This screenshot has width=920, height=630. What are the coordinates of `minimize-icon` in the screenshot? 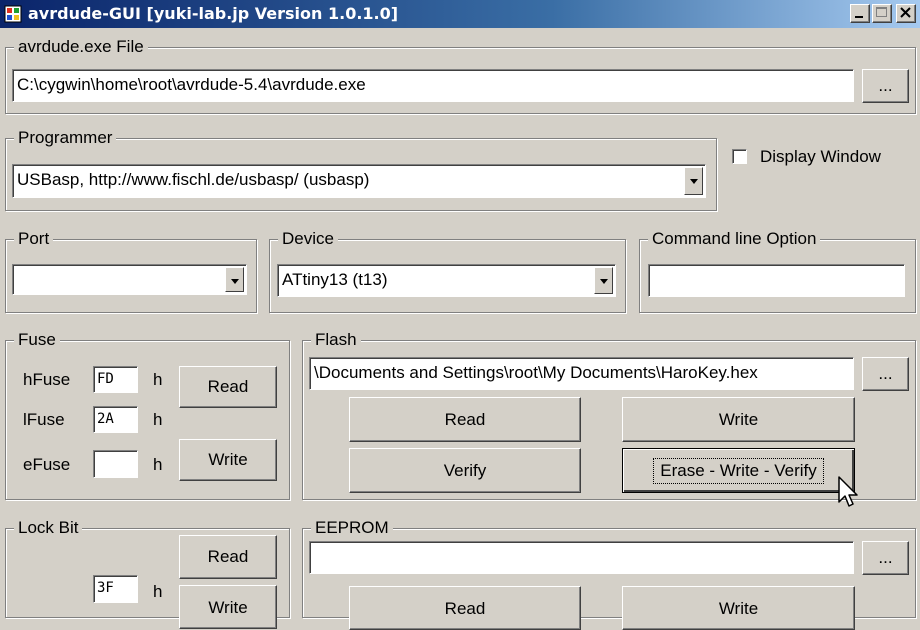 It's located at (859, 17).